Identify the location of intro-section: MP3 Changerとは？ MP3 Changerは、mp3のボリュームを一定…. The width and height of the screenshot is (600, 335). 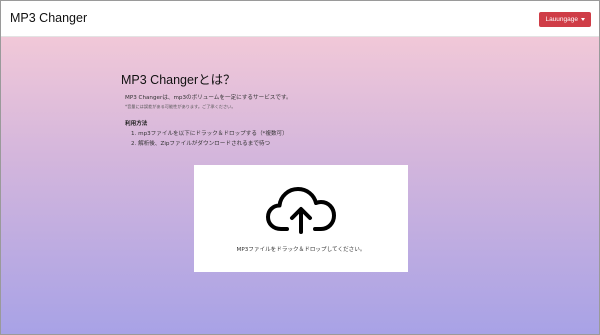
(271, 108).